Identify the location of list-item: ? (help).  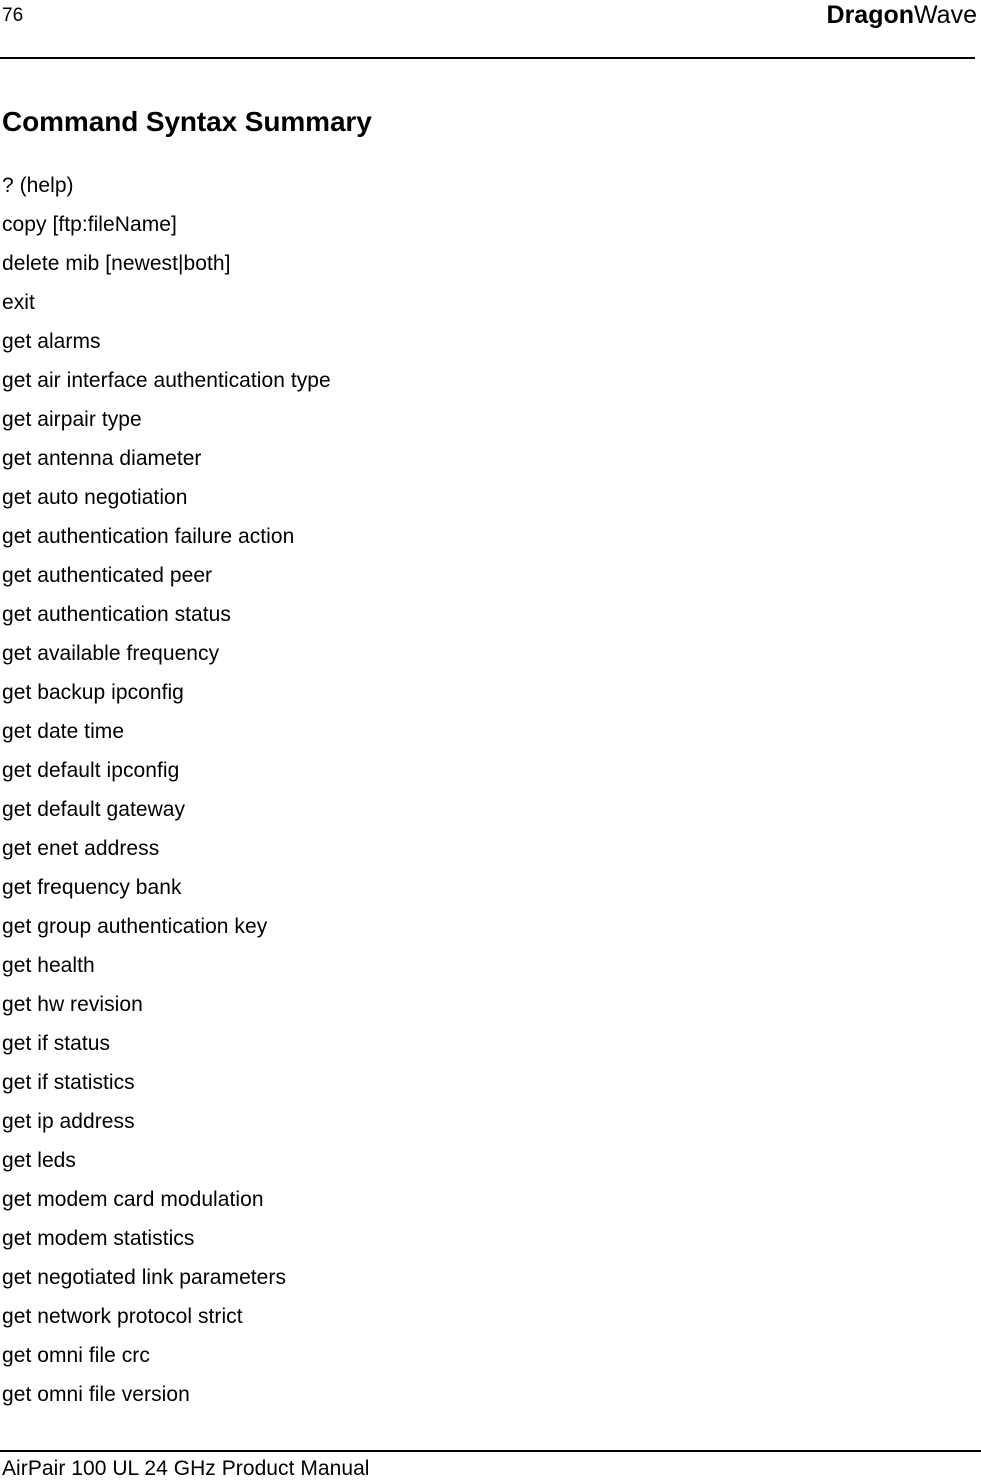
(38, 185).